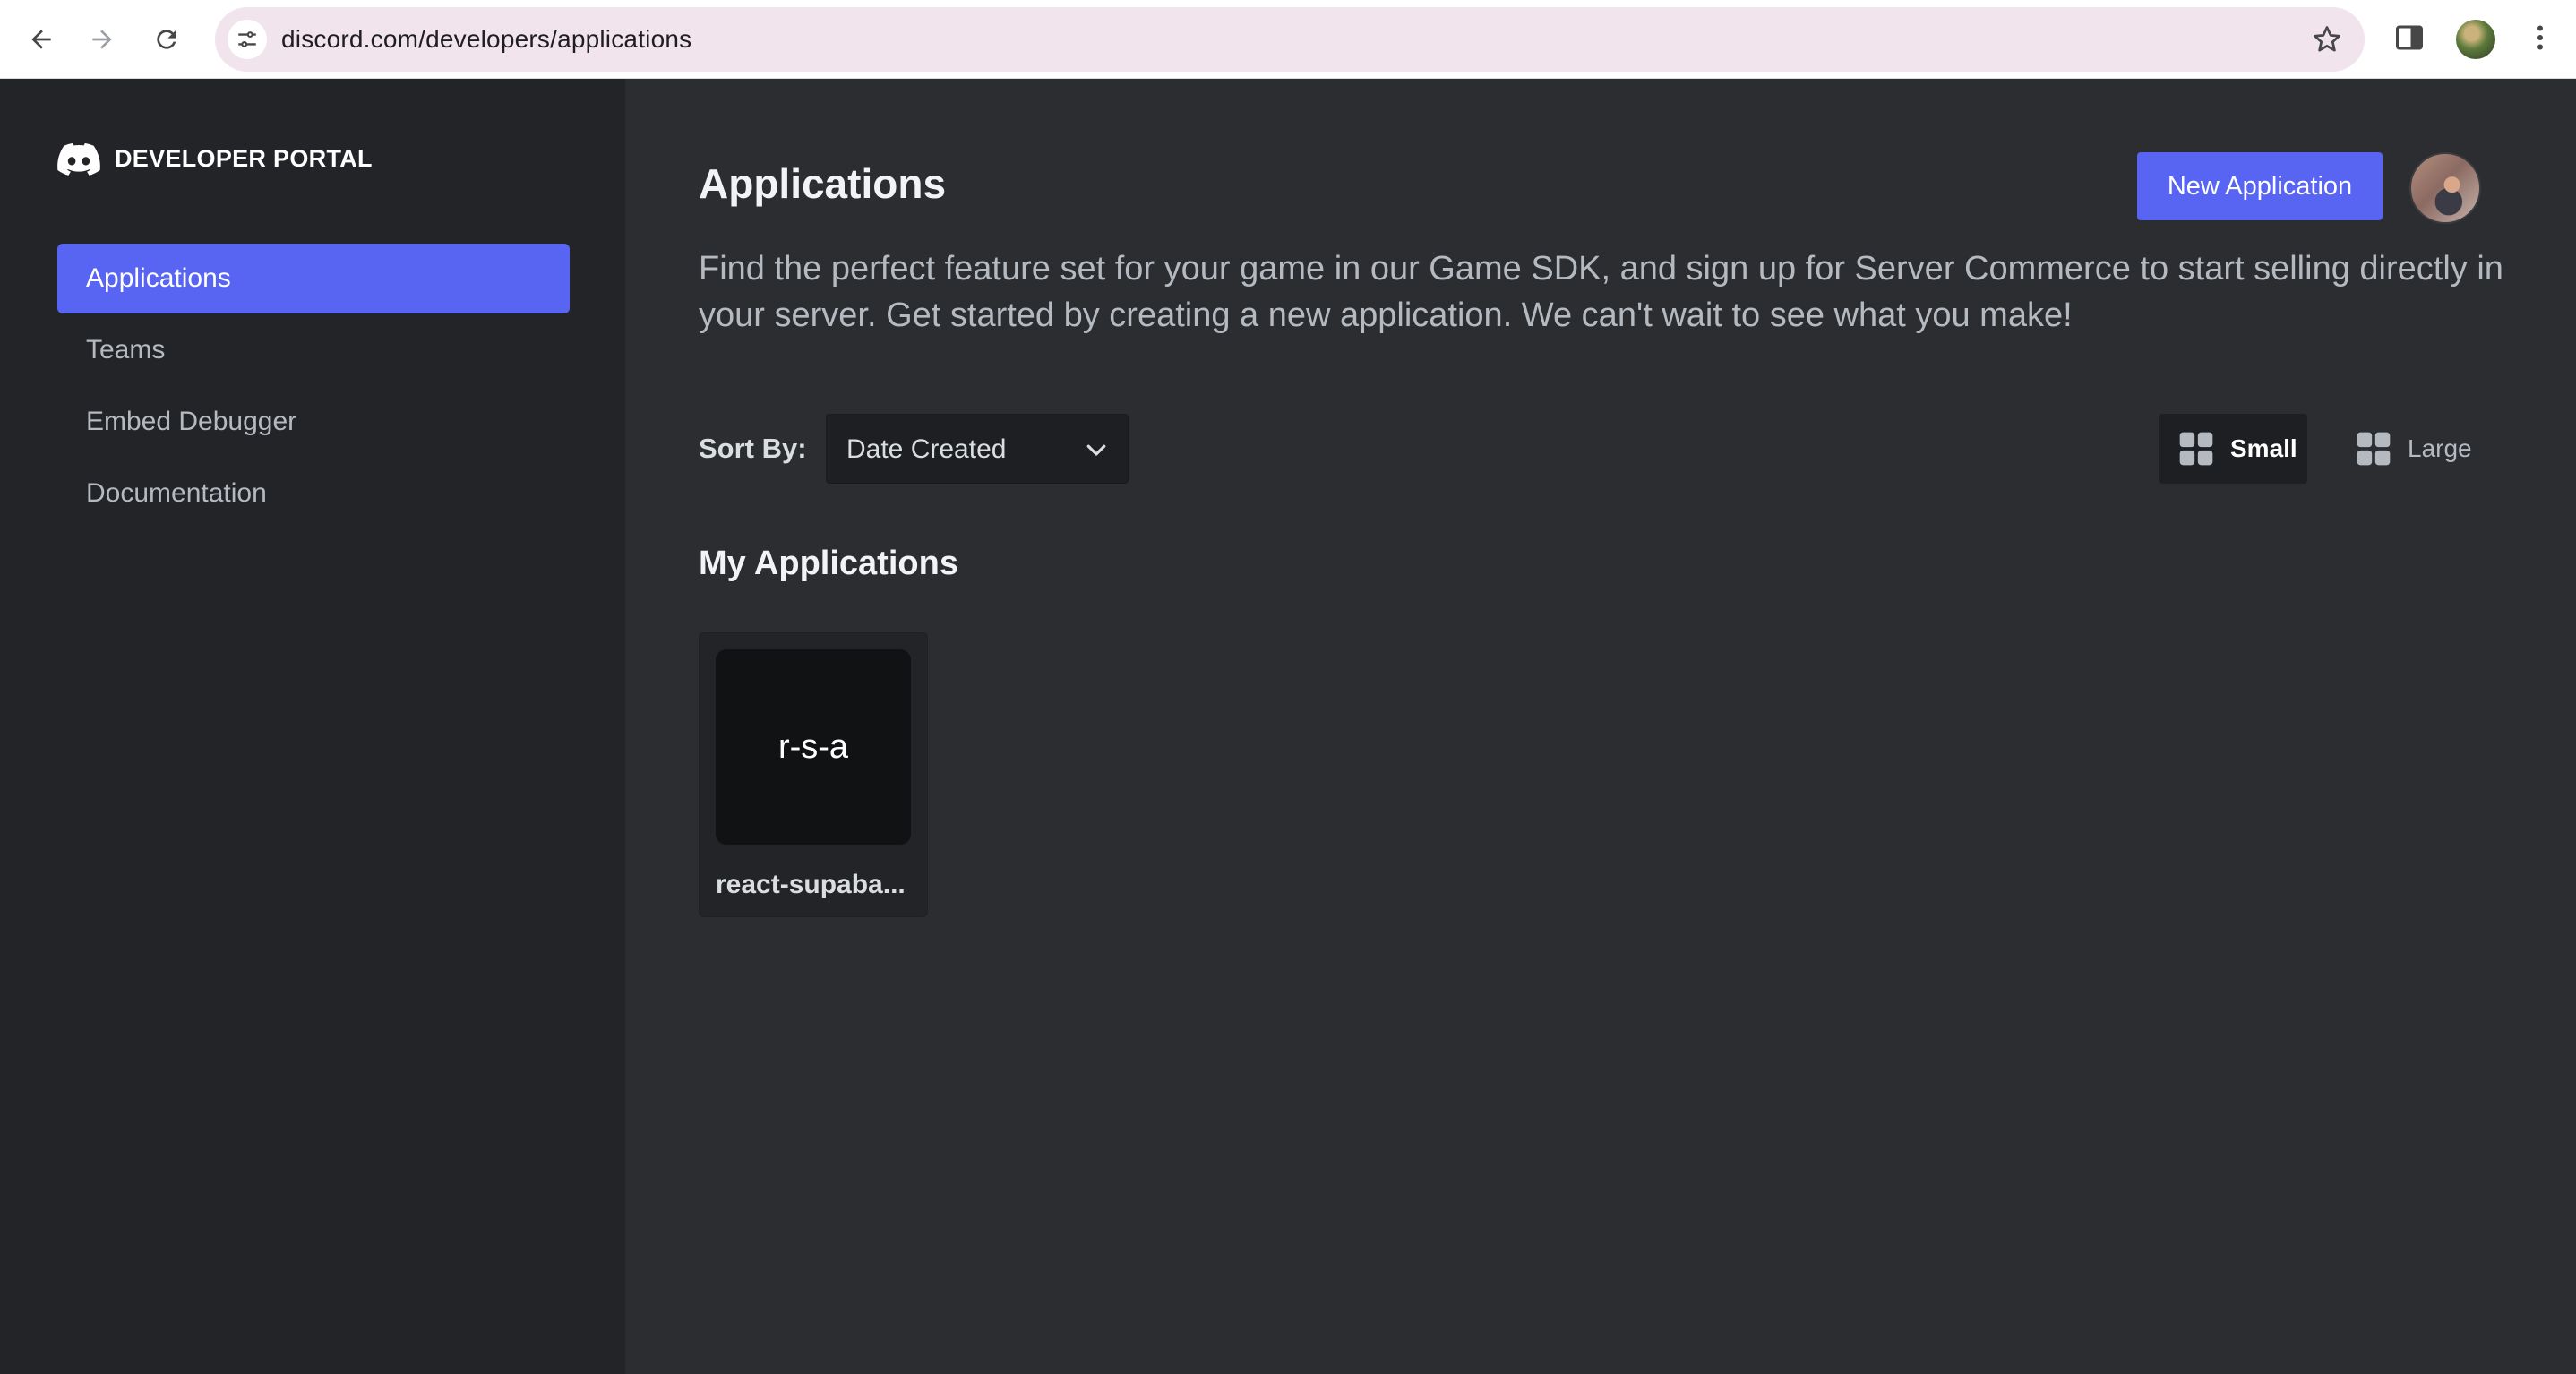 The image size is (2576, 1374). I want to click on star-icon, so click(2327, 39).